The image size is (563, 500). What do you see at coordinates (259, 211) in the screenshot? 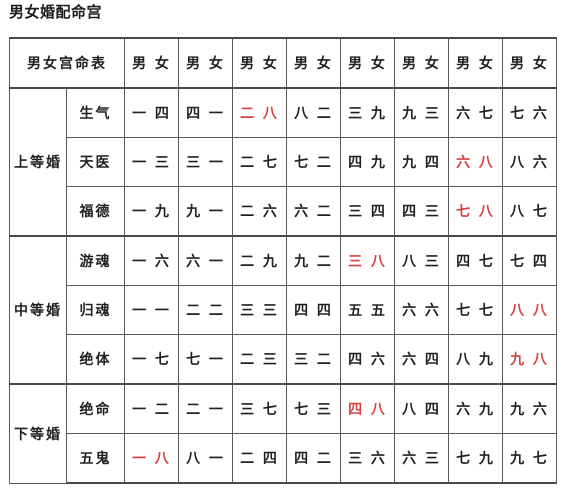
I see `pair-cell: 二 六` at bounding box center [259, 211].